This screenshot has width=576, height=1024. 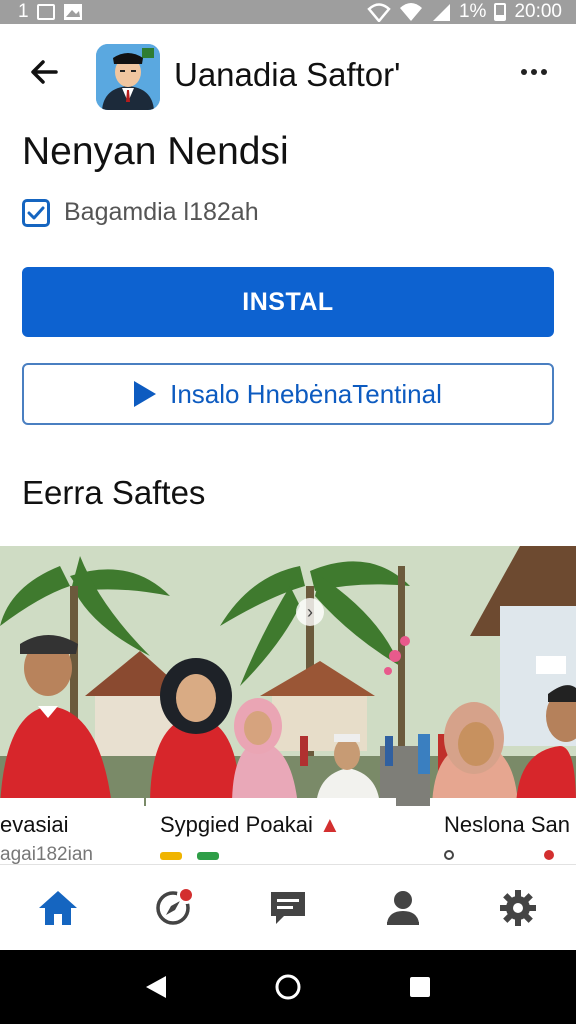 I want to click on battery-percent: 1%, so click(x=472, y=11).